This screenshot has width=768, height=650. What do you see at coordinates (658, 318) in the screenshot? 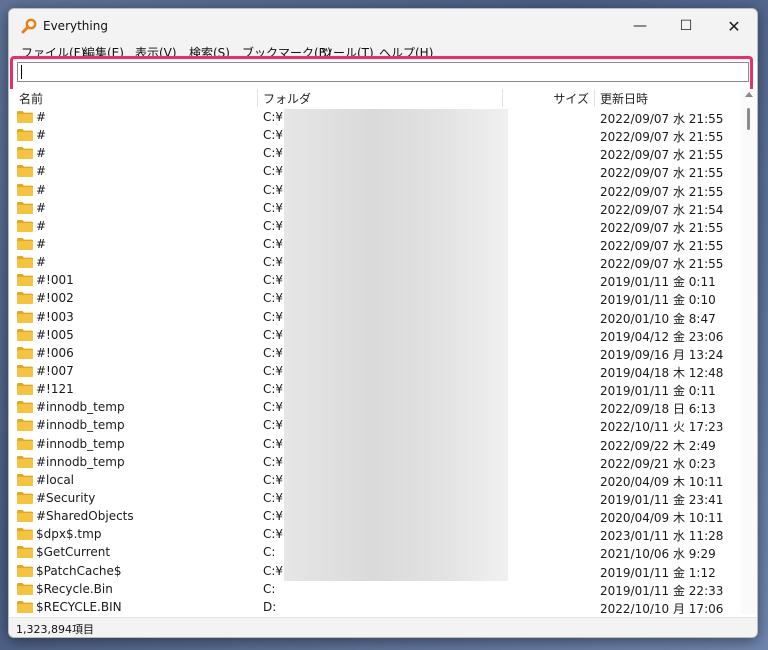
I see `modified-date: 2020/01/10 金 8:47` at bounding box center [658, 318].